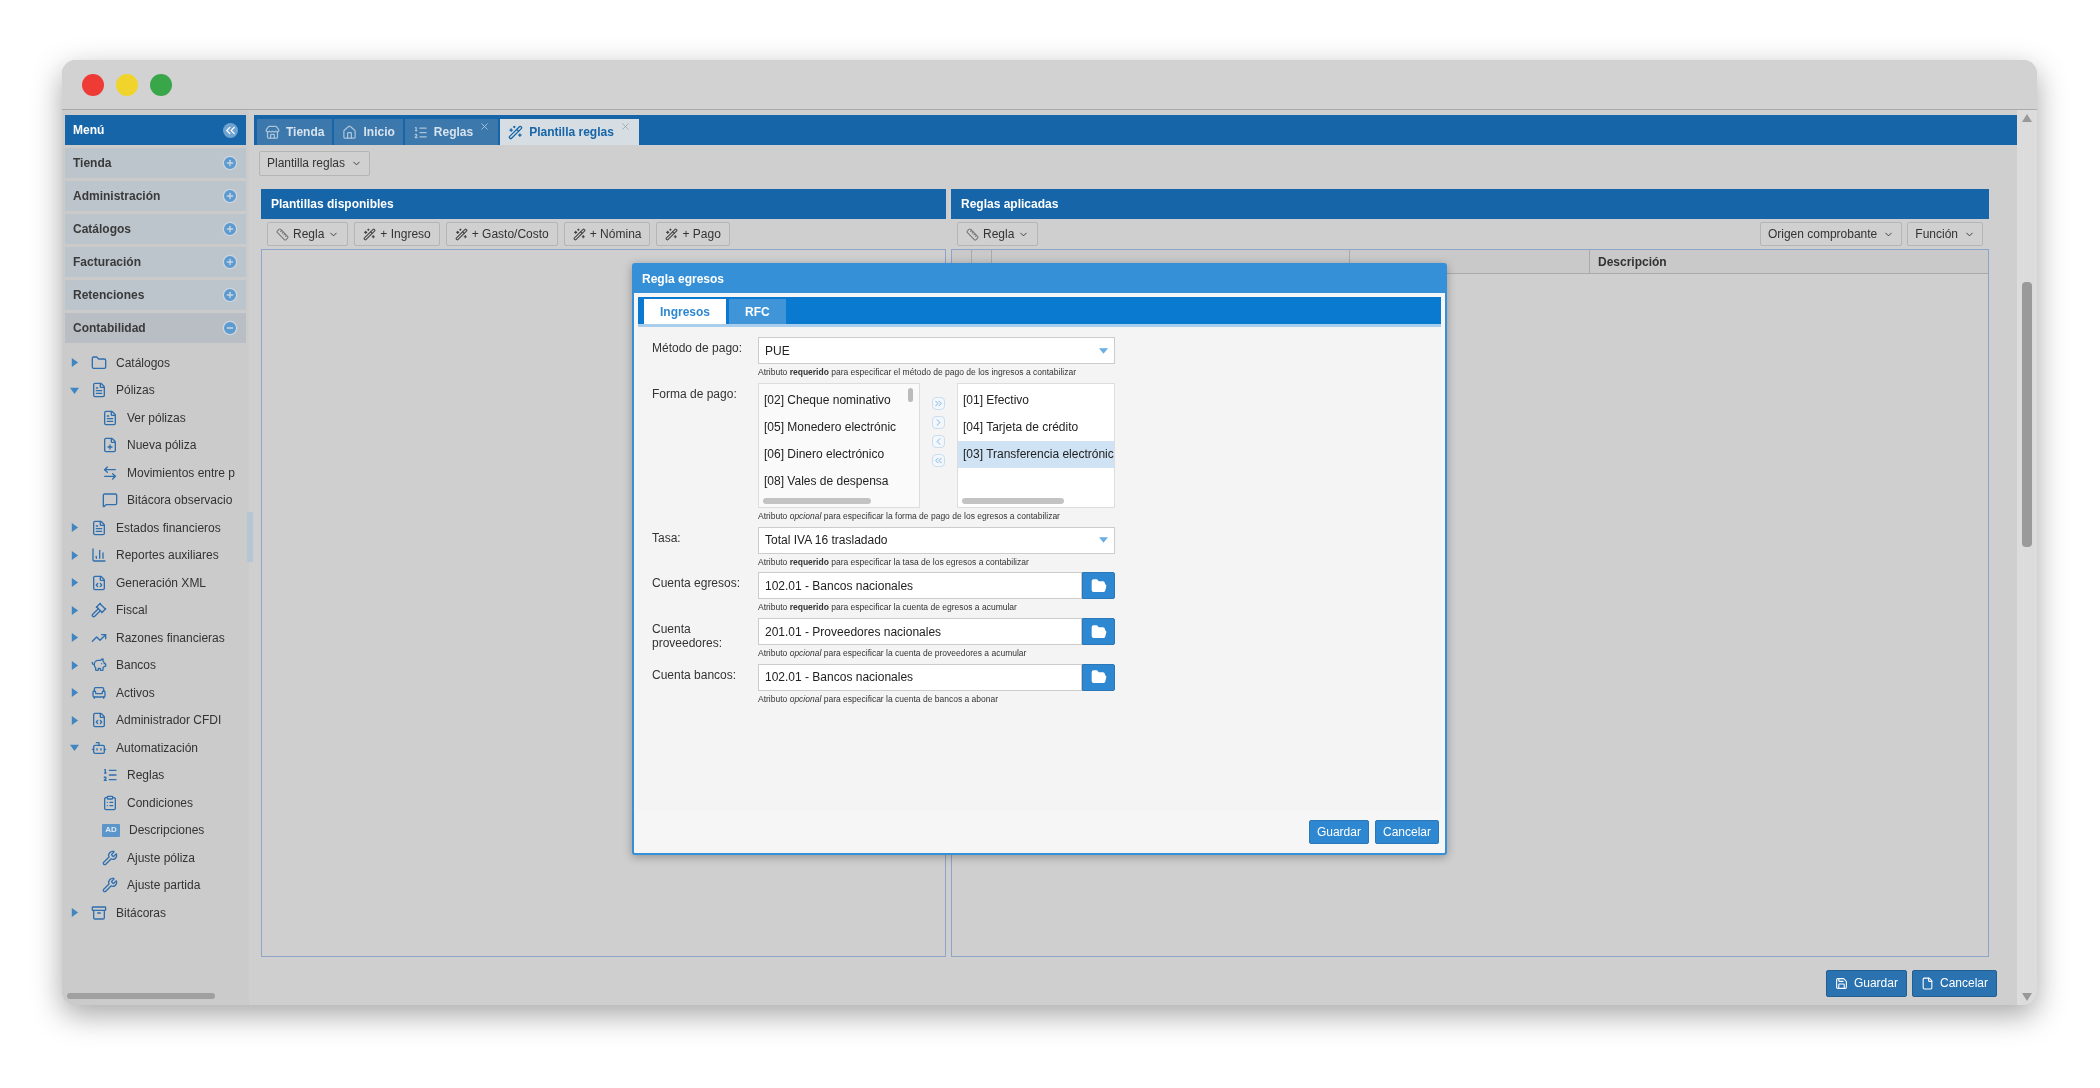  I want to click on folder-icon, so click(1098, 585).